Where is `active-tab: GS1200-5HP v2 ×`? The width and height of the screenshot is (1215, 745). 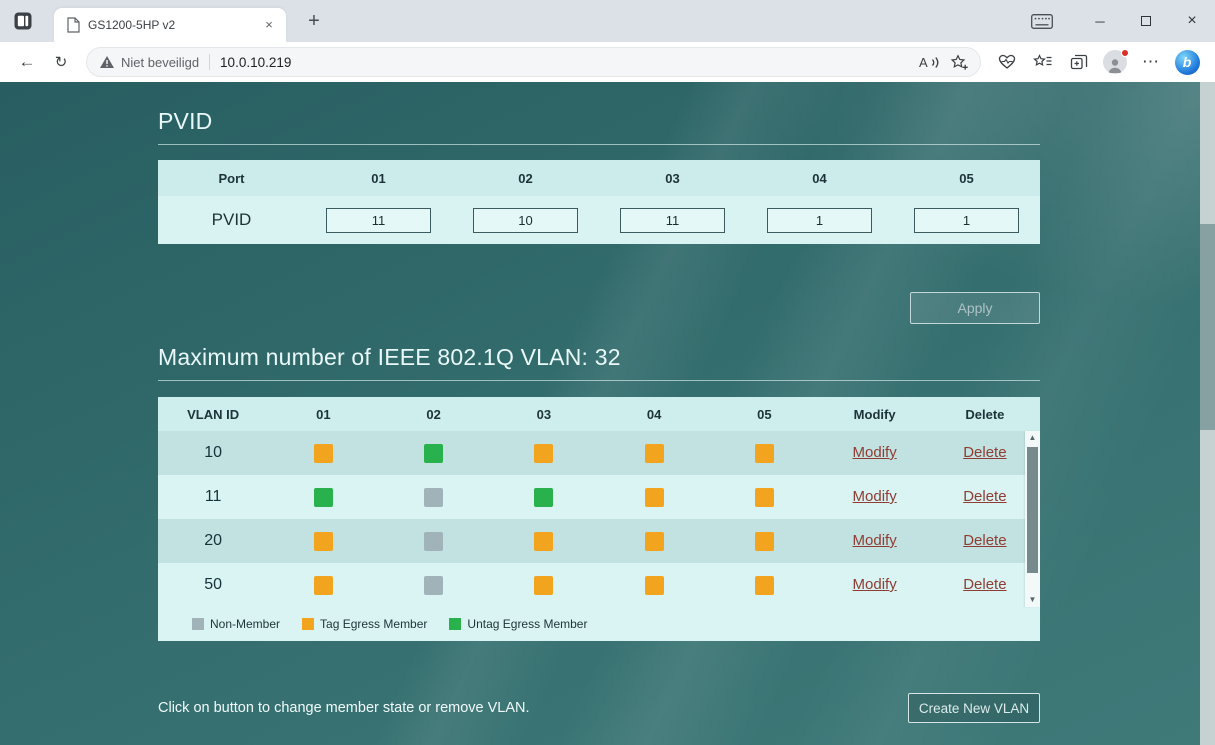 active-tab: GS1200-5HP v2 × is located at coordinates (170, 25).